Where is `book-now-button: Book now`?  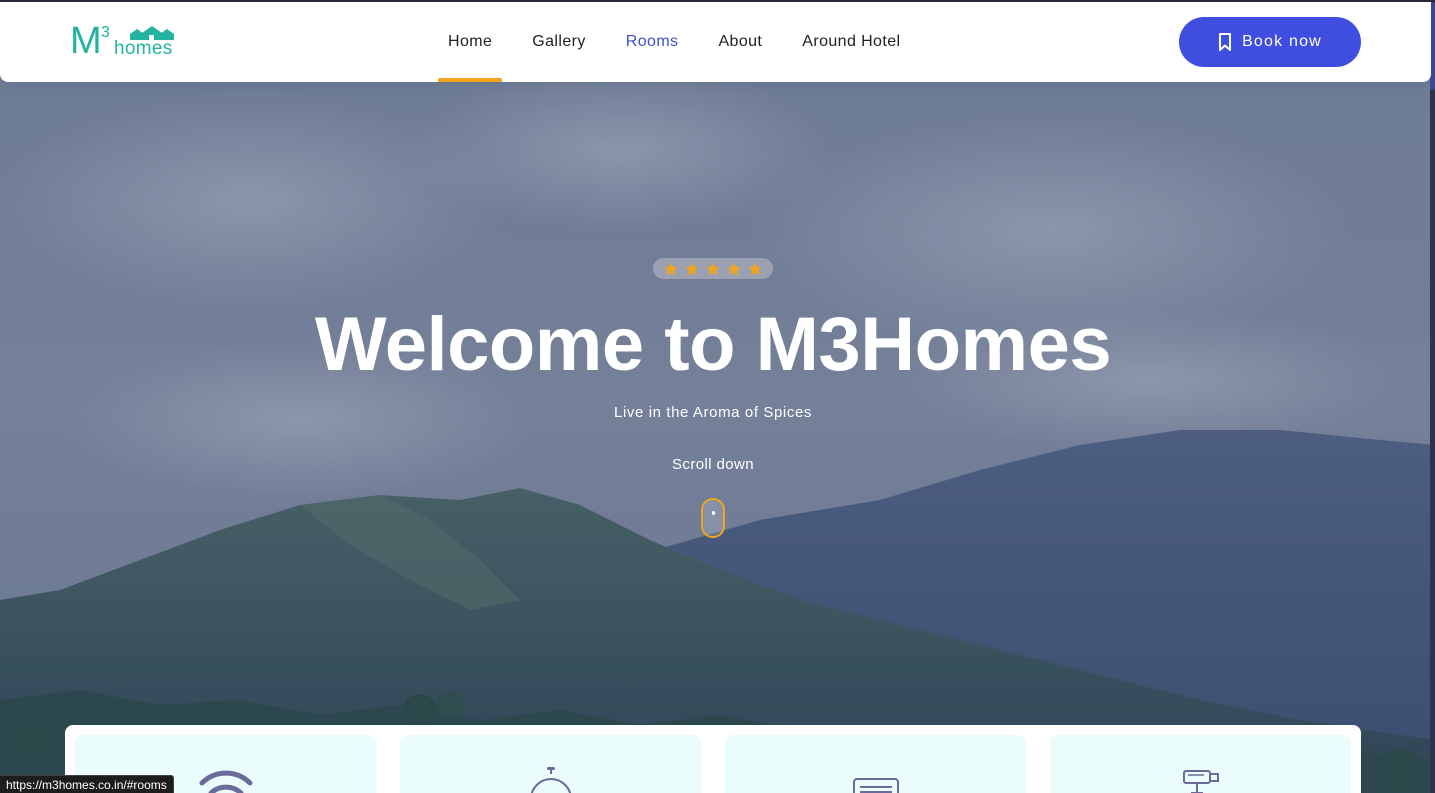 book-now-button: Book now is located at coordinates (1270, 42).